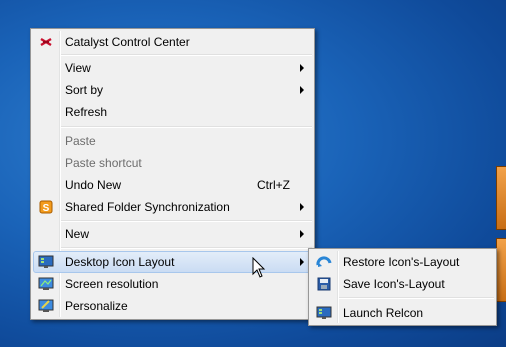  Describe the element at coordinates (147, 207) in the screenshot. I see `menu-item-label: Shared Folder Synchronization` at that location.